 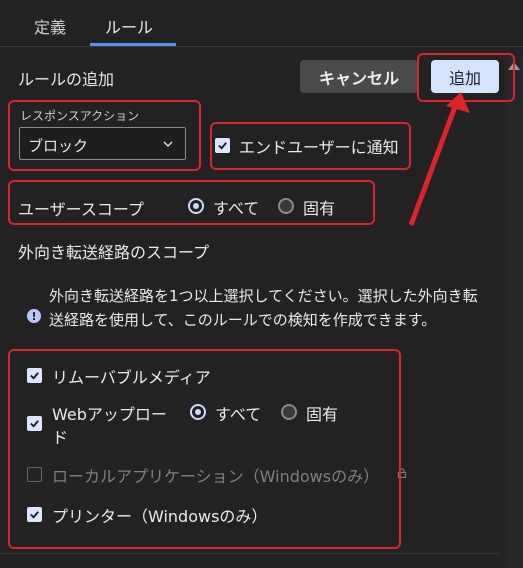 I want to click on highlight-notify-end-user, so click(x=310, y=146).